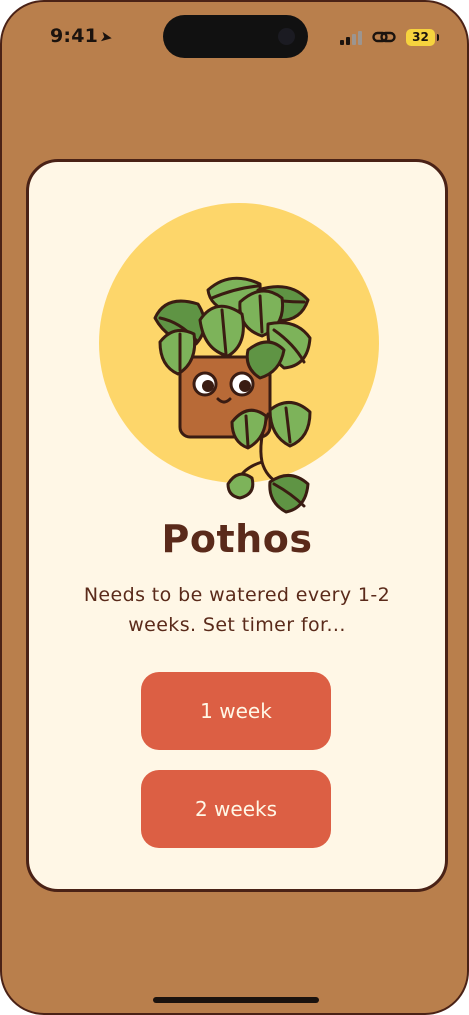 The width and height of the screenshot is (469, 1015). What do you see at coordinates (106, 37) in the screenshot?
I see `location-arrow-icon: ➤` at bounding box center [106, 37].